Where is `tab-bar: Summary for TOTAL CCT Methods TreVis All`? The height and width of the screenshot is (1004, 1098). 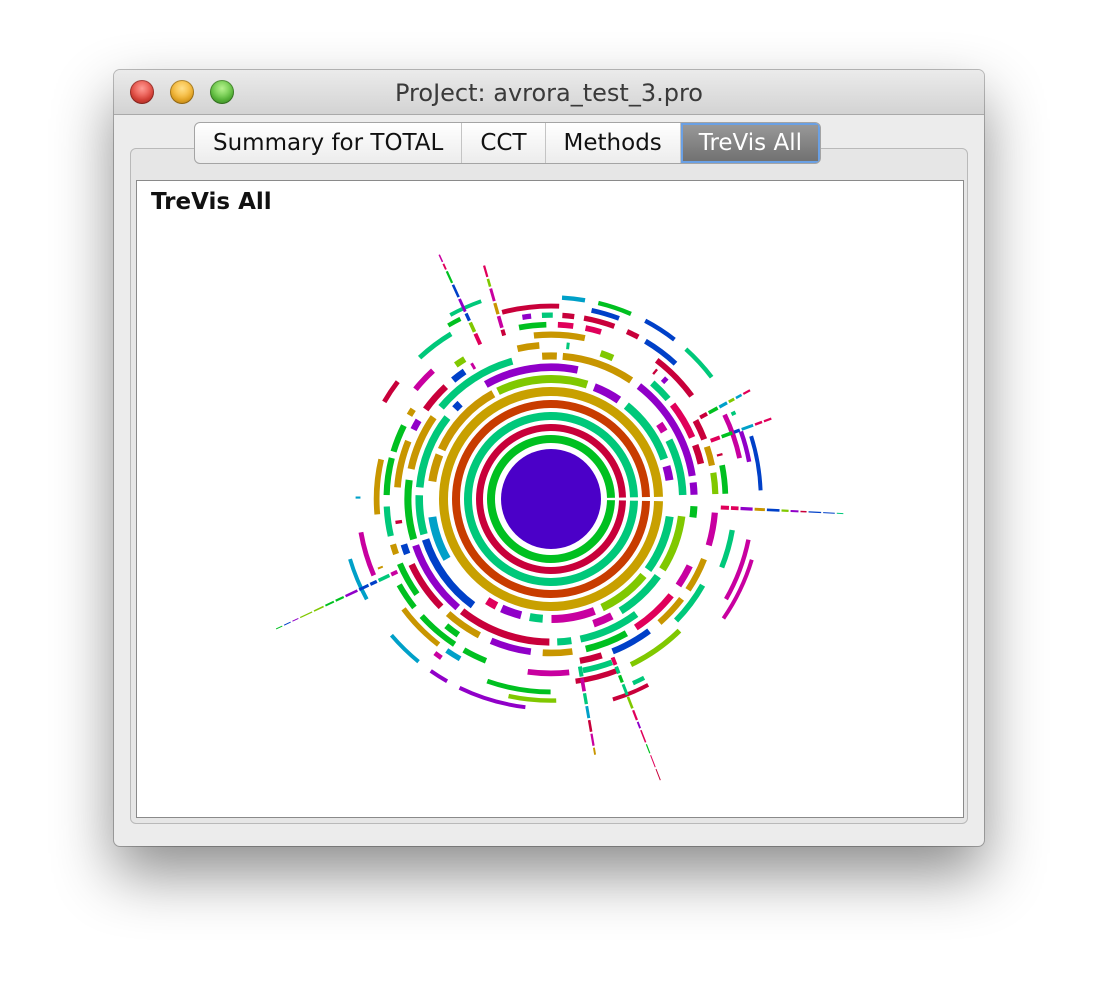 tab-bar: Summary for TOTAL CCT Methods TreVis All is located at coordinates (507, 143).